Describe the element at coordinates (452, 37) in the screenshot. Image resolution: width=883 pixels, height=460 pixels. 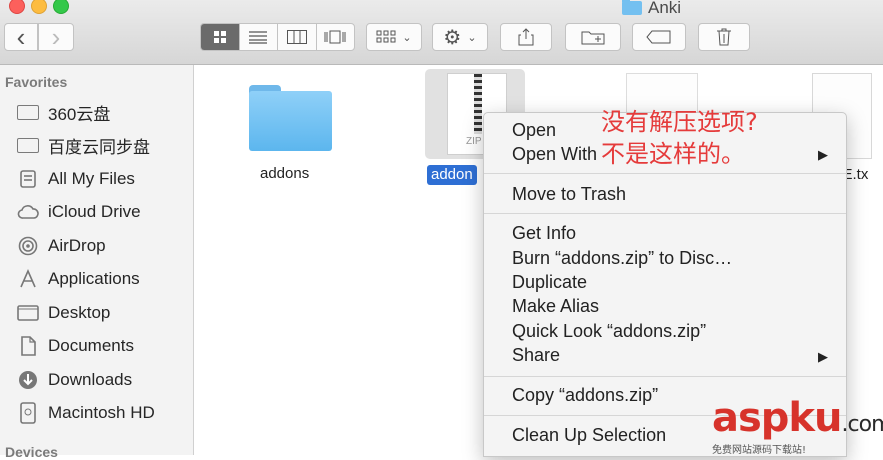
I see `gear-icon: ⚙` at that location.